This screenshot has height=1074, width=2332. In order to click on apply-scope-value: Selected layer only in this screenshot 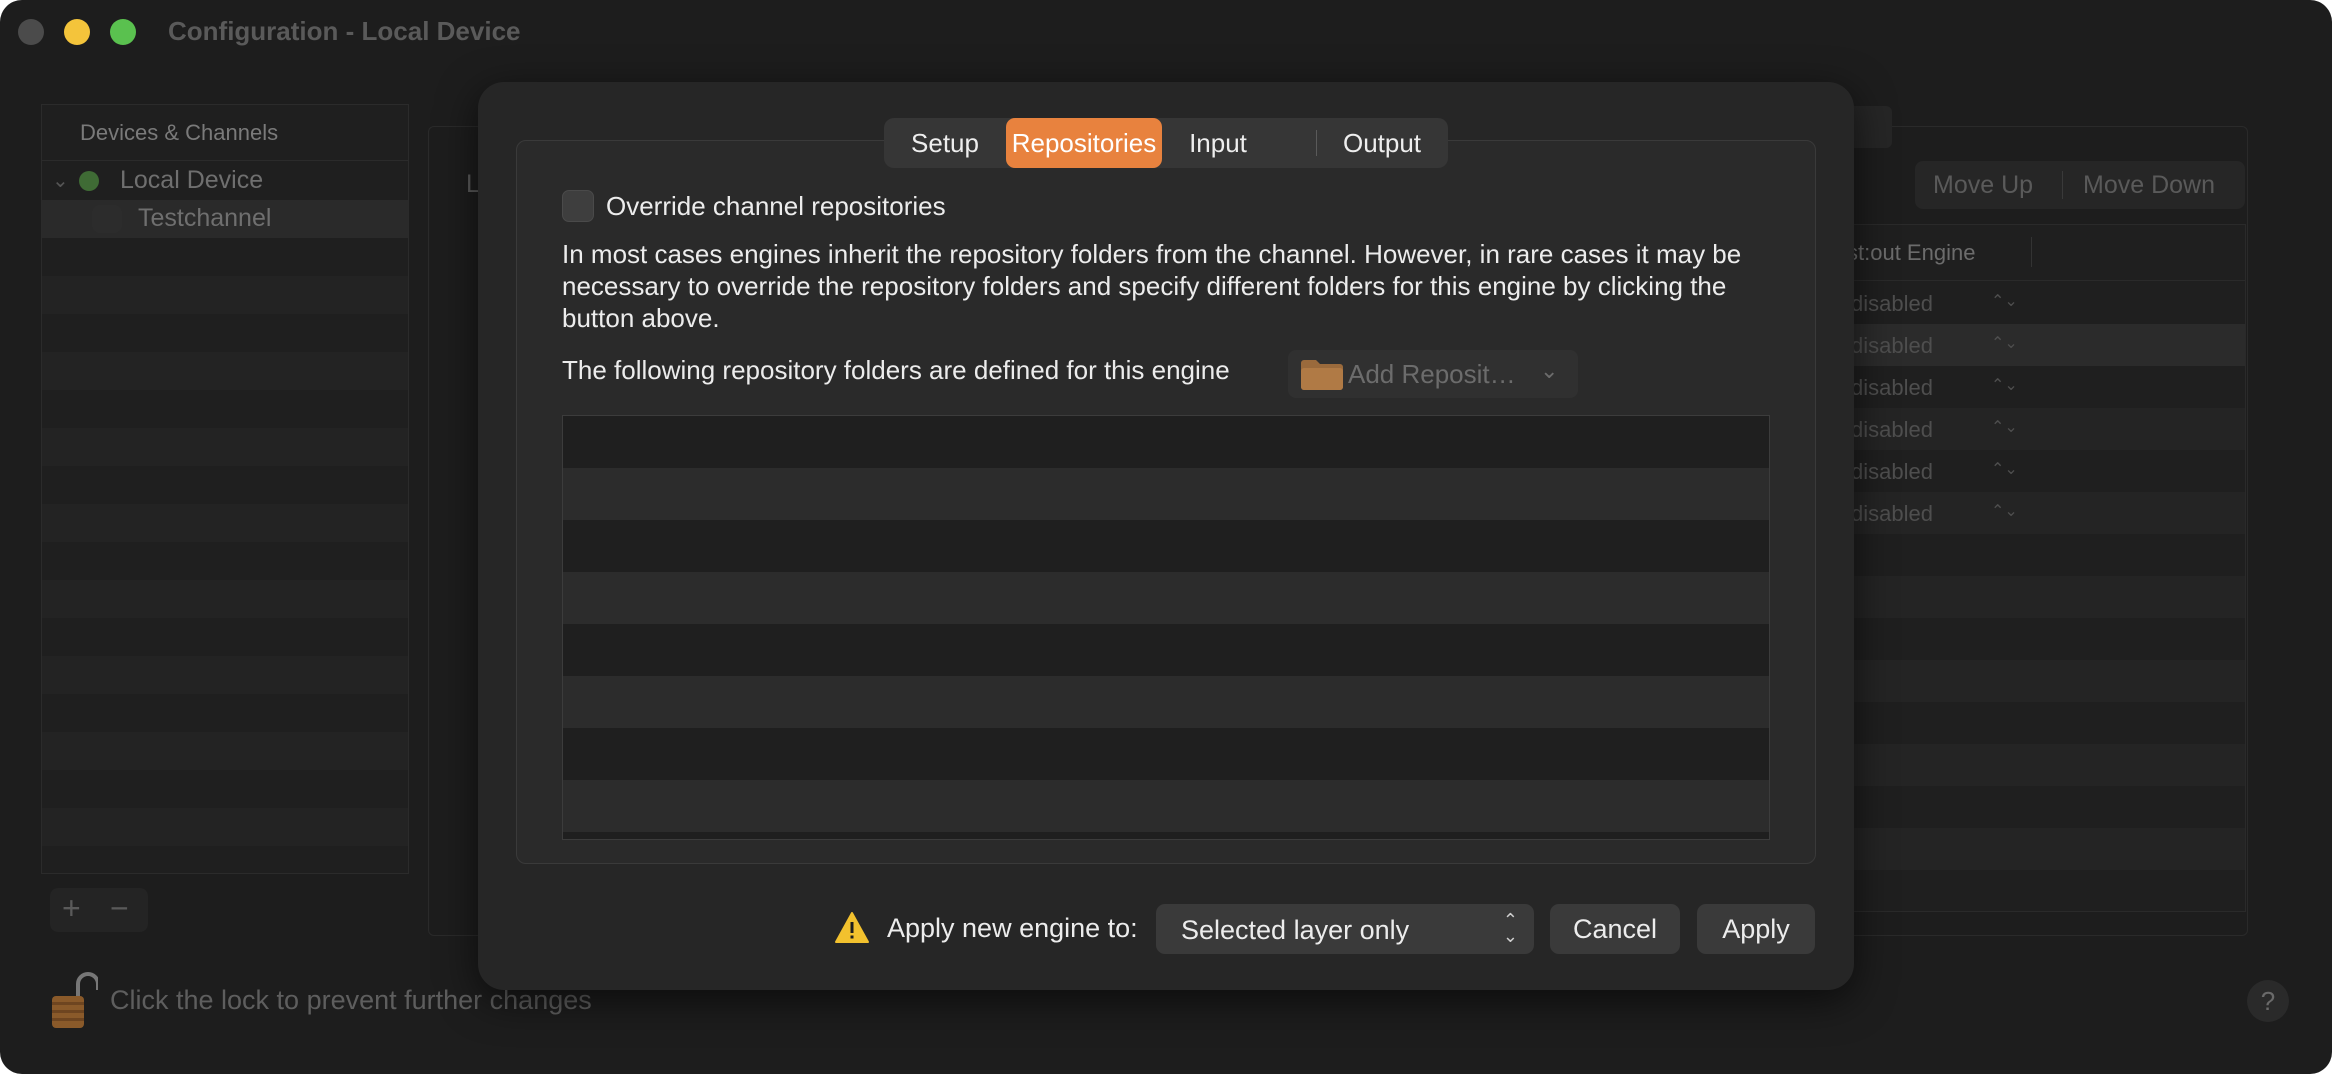, I will do `click(1295, 930)`.